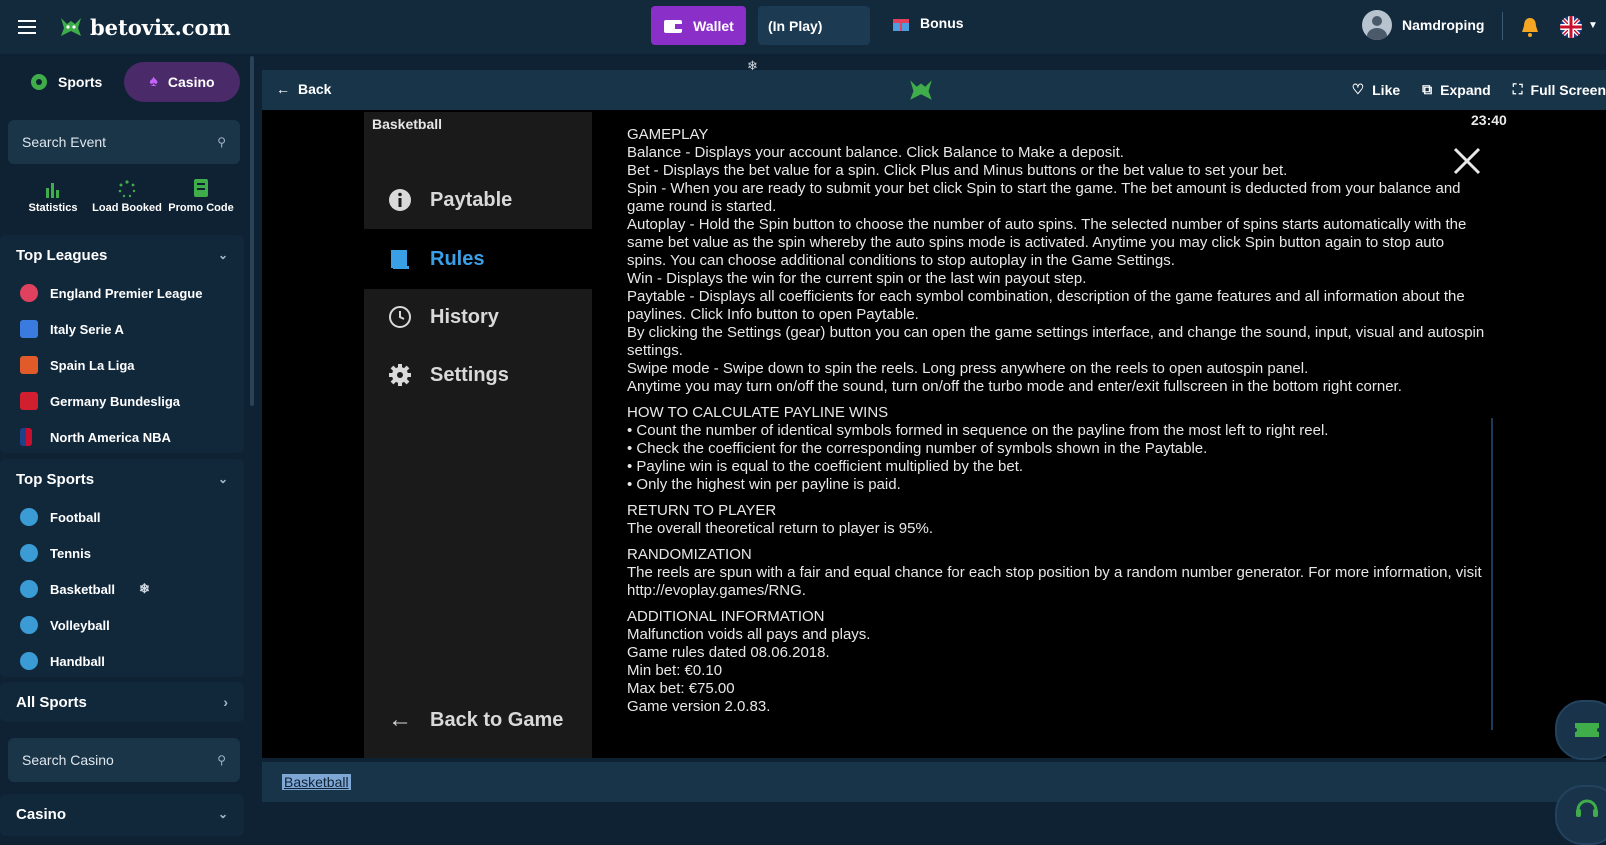 This screenshot has width=1606, height=845. I want to click on statistics-link: Statistics, so click(53, 195).